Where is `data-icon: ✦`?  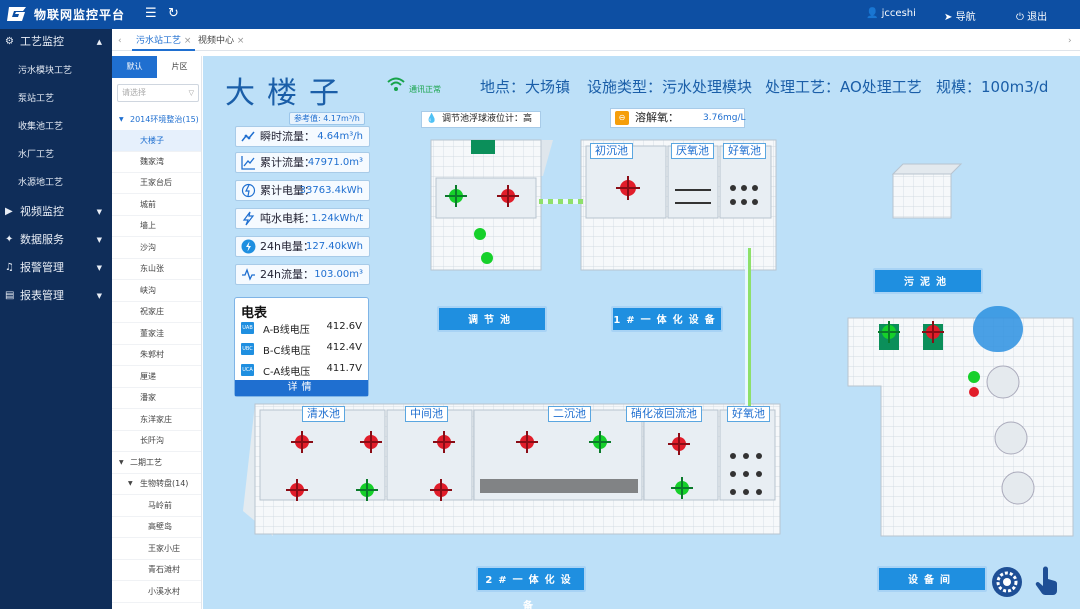
data-icon: ✦ is located at coordinates (9, 239).